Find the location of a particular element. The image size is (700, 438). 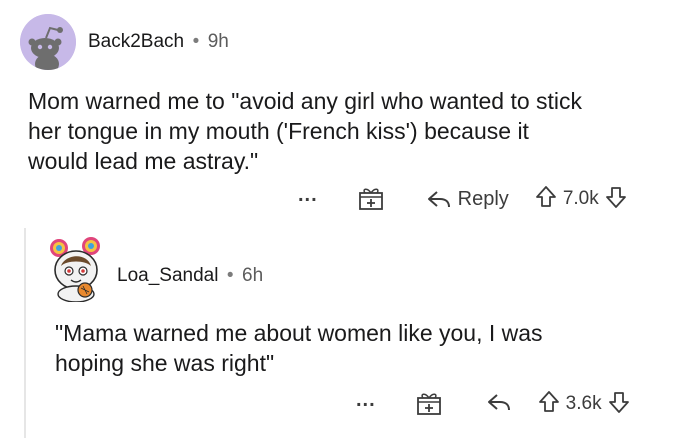

reply-button: Reply is located at coordinates (467, 199).